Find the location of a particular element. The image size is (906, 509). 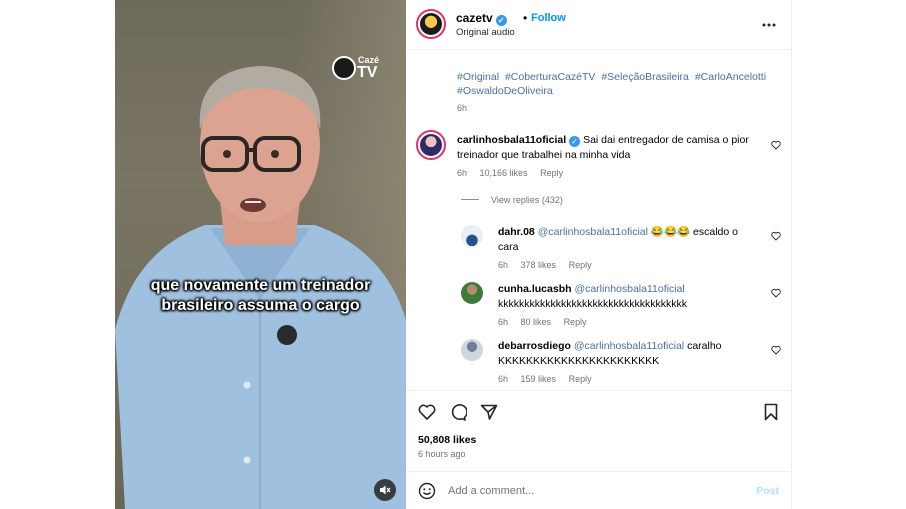

author-username: cazetv is located at coordinates (474, 18).